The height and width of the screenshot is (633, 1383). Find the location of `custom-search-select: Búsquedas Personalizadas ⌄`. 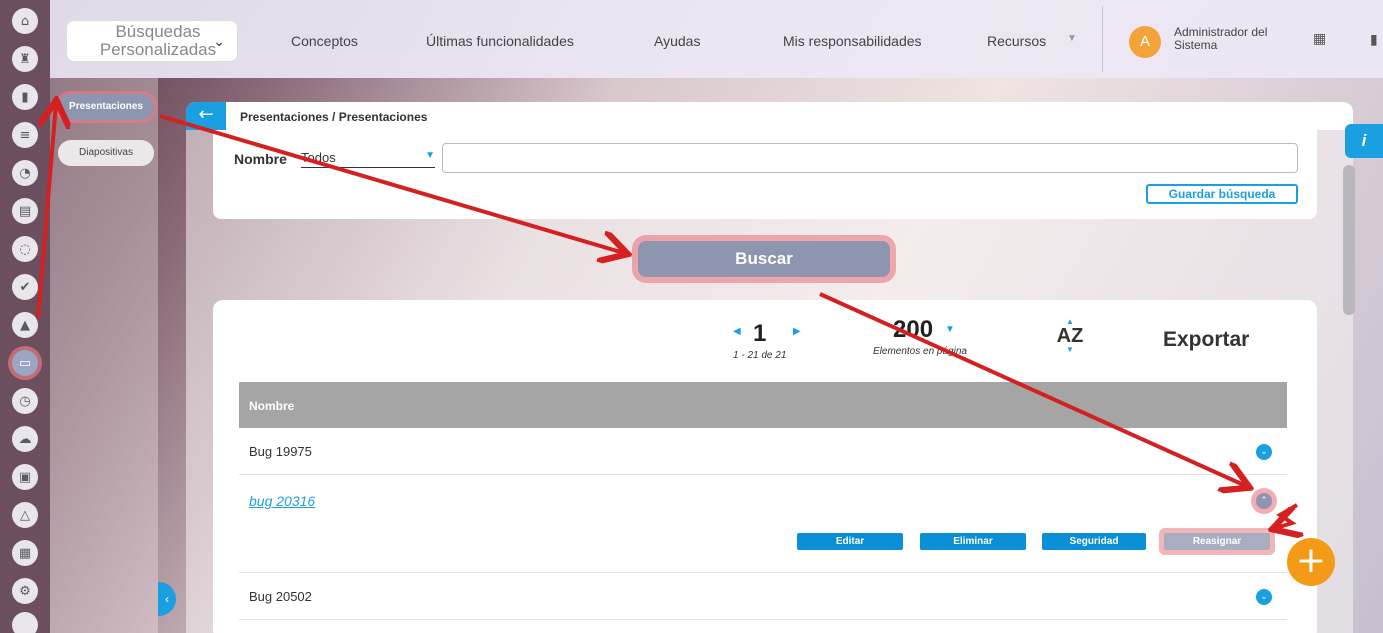

custom-search-select: Búsquedas Personalizadas ⌄ is located at coordinates (152, 41).